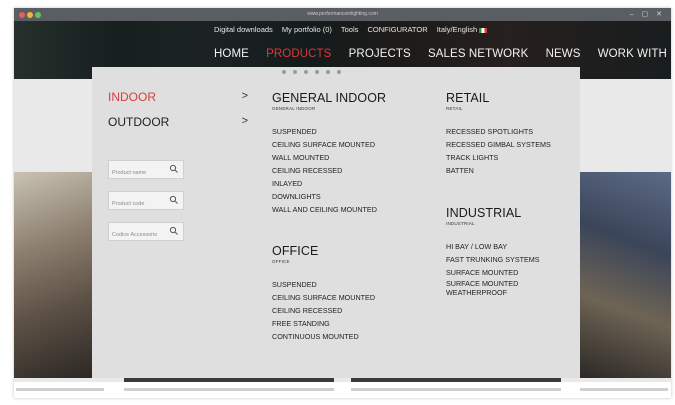  What do you see at coordinates (178, 122) in the screenshot?
I see `category-outdoor: OUTDOOR >` at bounding box center [178, 122].